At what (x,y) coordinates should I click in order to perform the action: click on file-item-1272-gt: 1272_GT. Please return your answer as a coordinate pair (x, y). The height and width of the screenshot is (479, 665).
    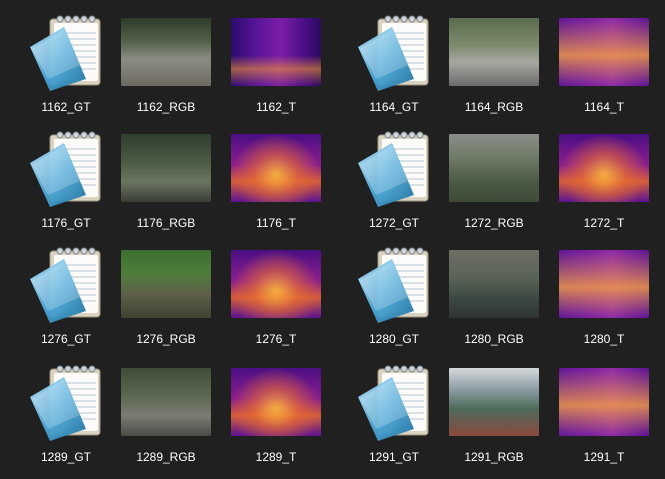
    Looking at the image, I should click on (394, 180).